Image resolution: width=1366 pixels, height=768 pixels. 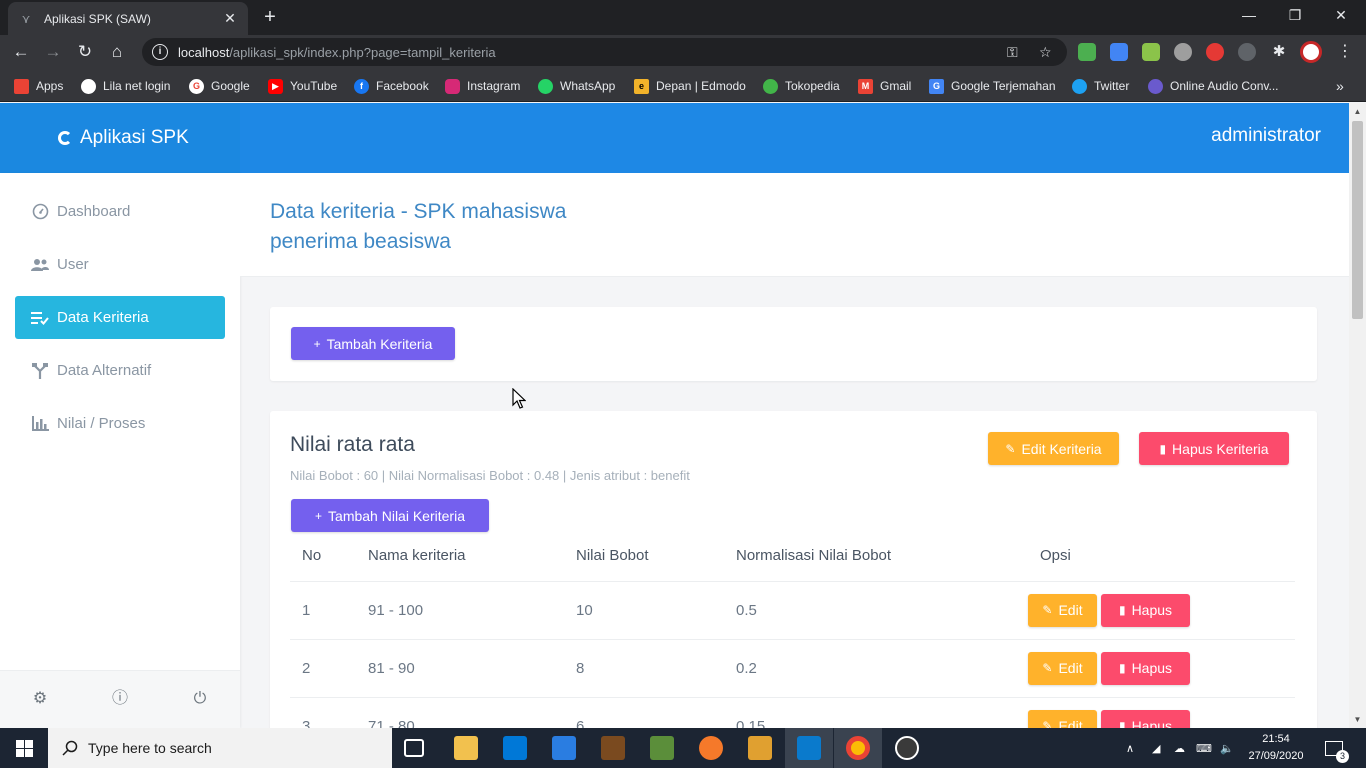 I want to click on user-menu: administrator, so click(x=1266, y=136).